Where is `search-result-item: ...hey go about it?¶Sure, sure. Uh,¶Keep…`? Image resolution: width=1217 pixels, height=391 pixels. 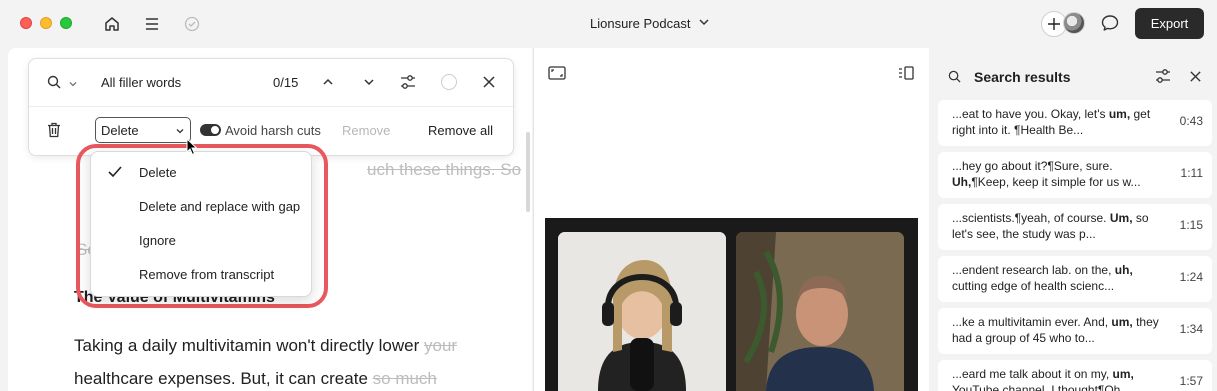
search-result-item: ...hey go about it?¶Sure, sure. Uh,¶Keep… is located at coordinates (1075, 175).